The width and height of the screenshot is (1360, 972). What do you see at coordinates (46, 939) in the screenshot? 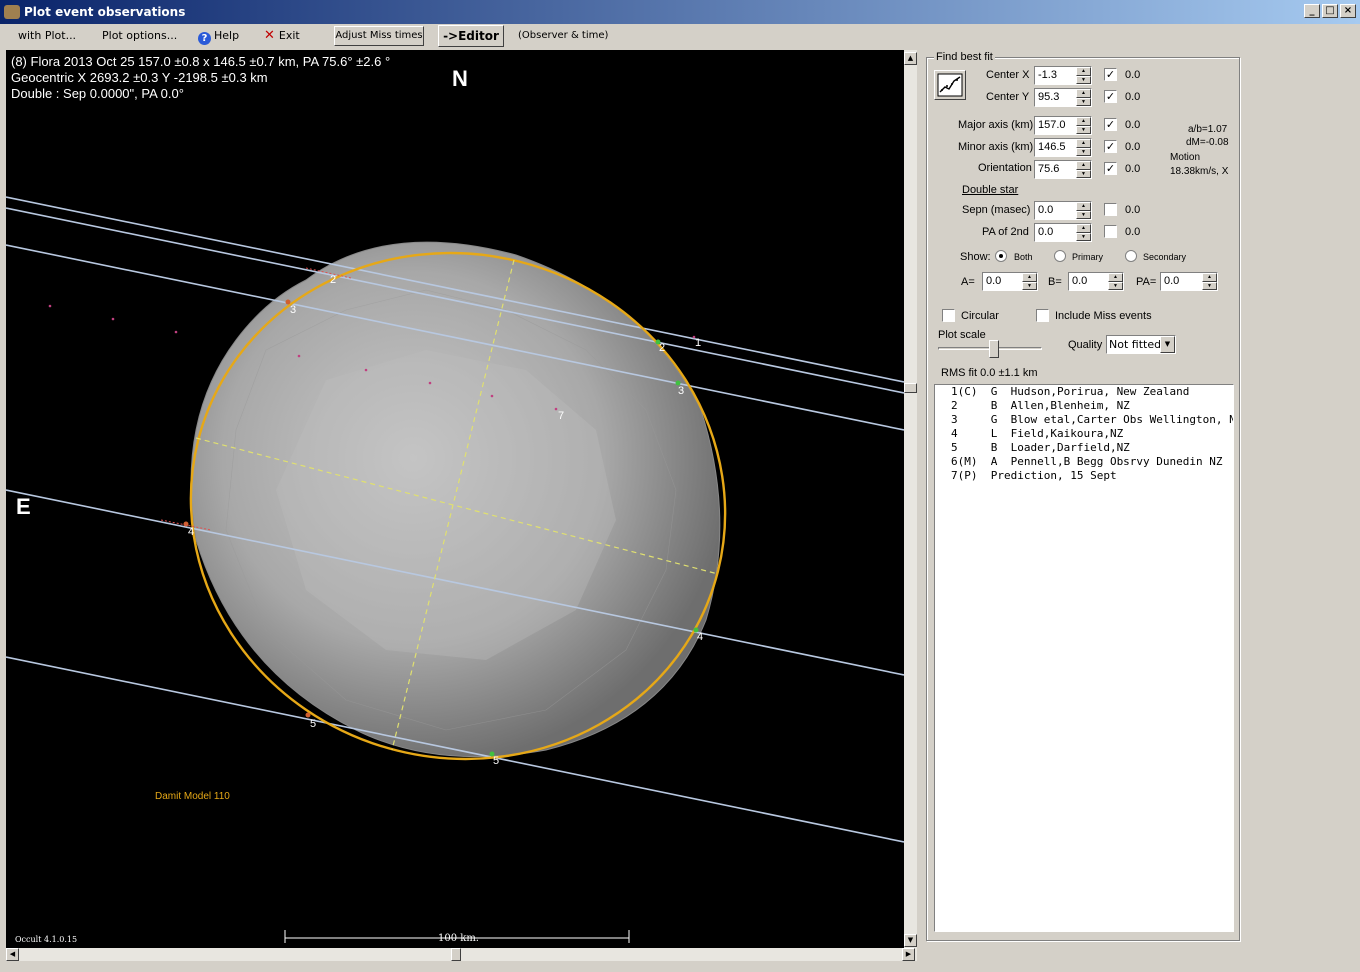
I see `version-label: Occult 4.1.0.15` at bounding box center [46, 939].